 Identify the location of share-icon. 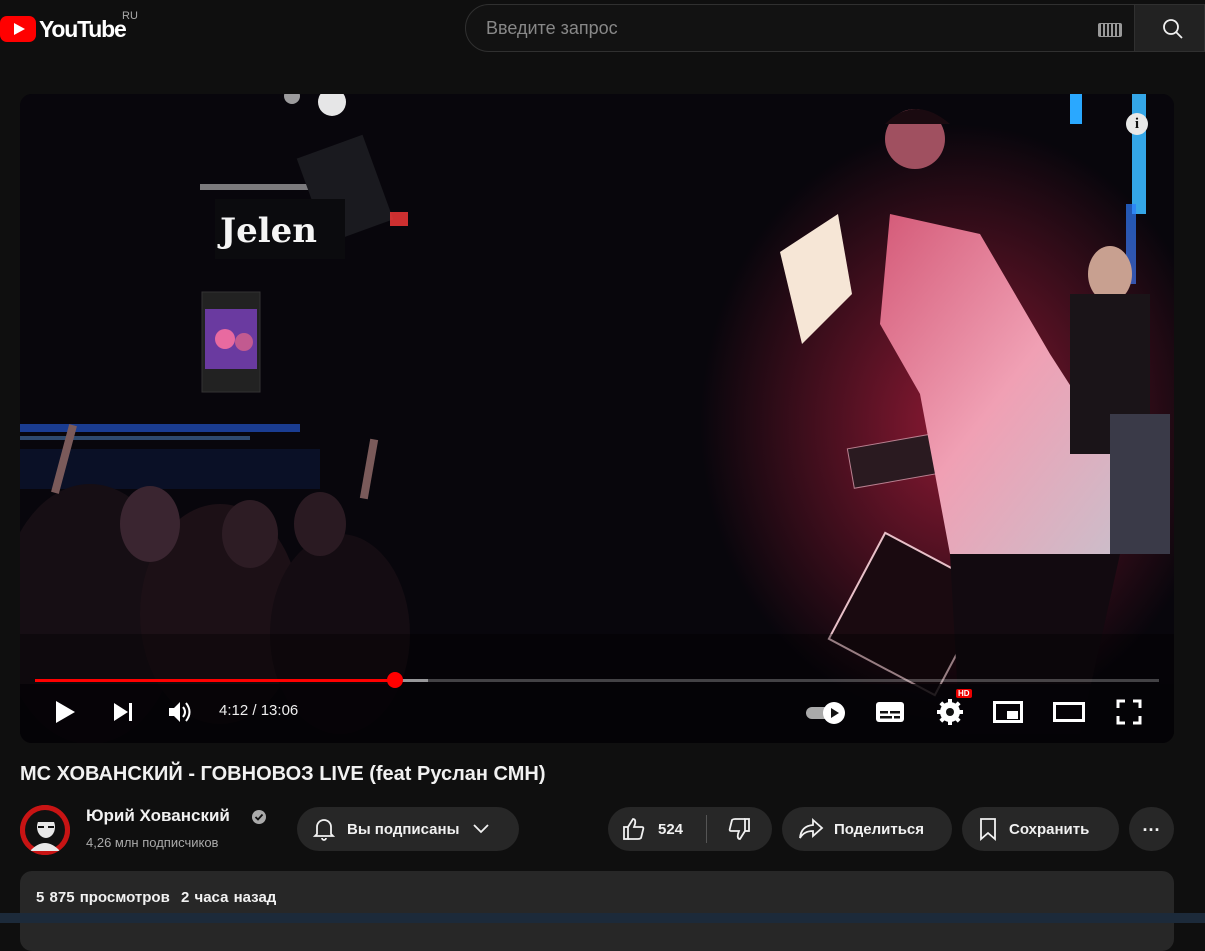
(811, 828).